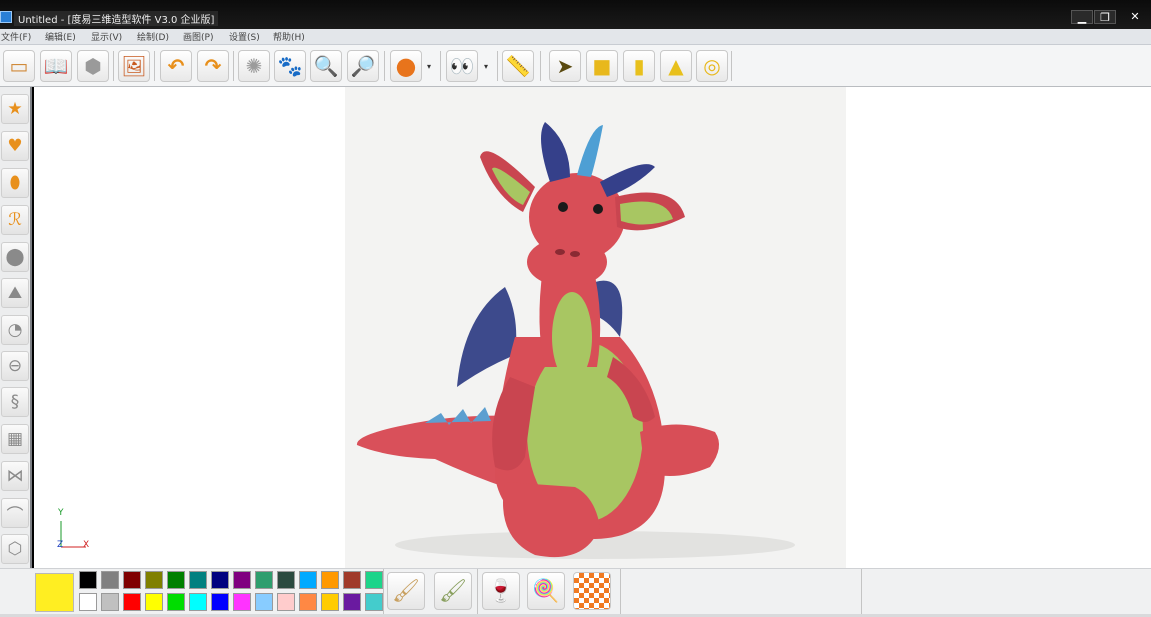 The width and height of the screenshot is (1151, 617). I want to click on mirror-tool-icon: ⋈, so click(15, 476).